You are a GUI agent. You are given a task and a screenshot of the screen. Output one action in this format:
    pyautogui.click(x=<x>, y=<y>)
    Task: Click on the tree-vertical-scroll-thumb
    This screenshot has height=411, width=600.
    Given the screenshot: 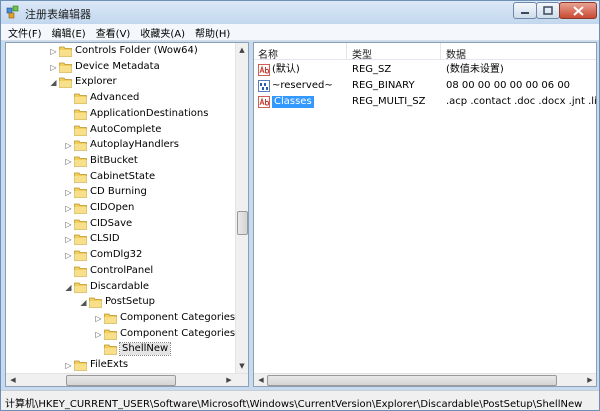 What is the action you would take?
    pyautogui.click(x=242, y=223)
    